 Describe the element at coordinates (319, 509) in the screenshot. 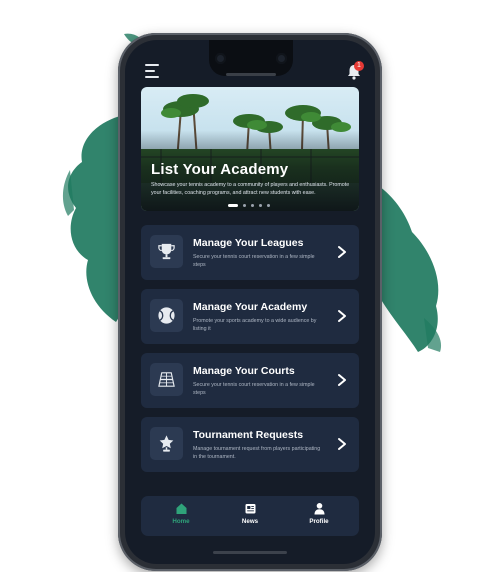

I see `profile-icon` at that location.